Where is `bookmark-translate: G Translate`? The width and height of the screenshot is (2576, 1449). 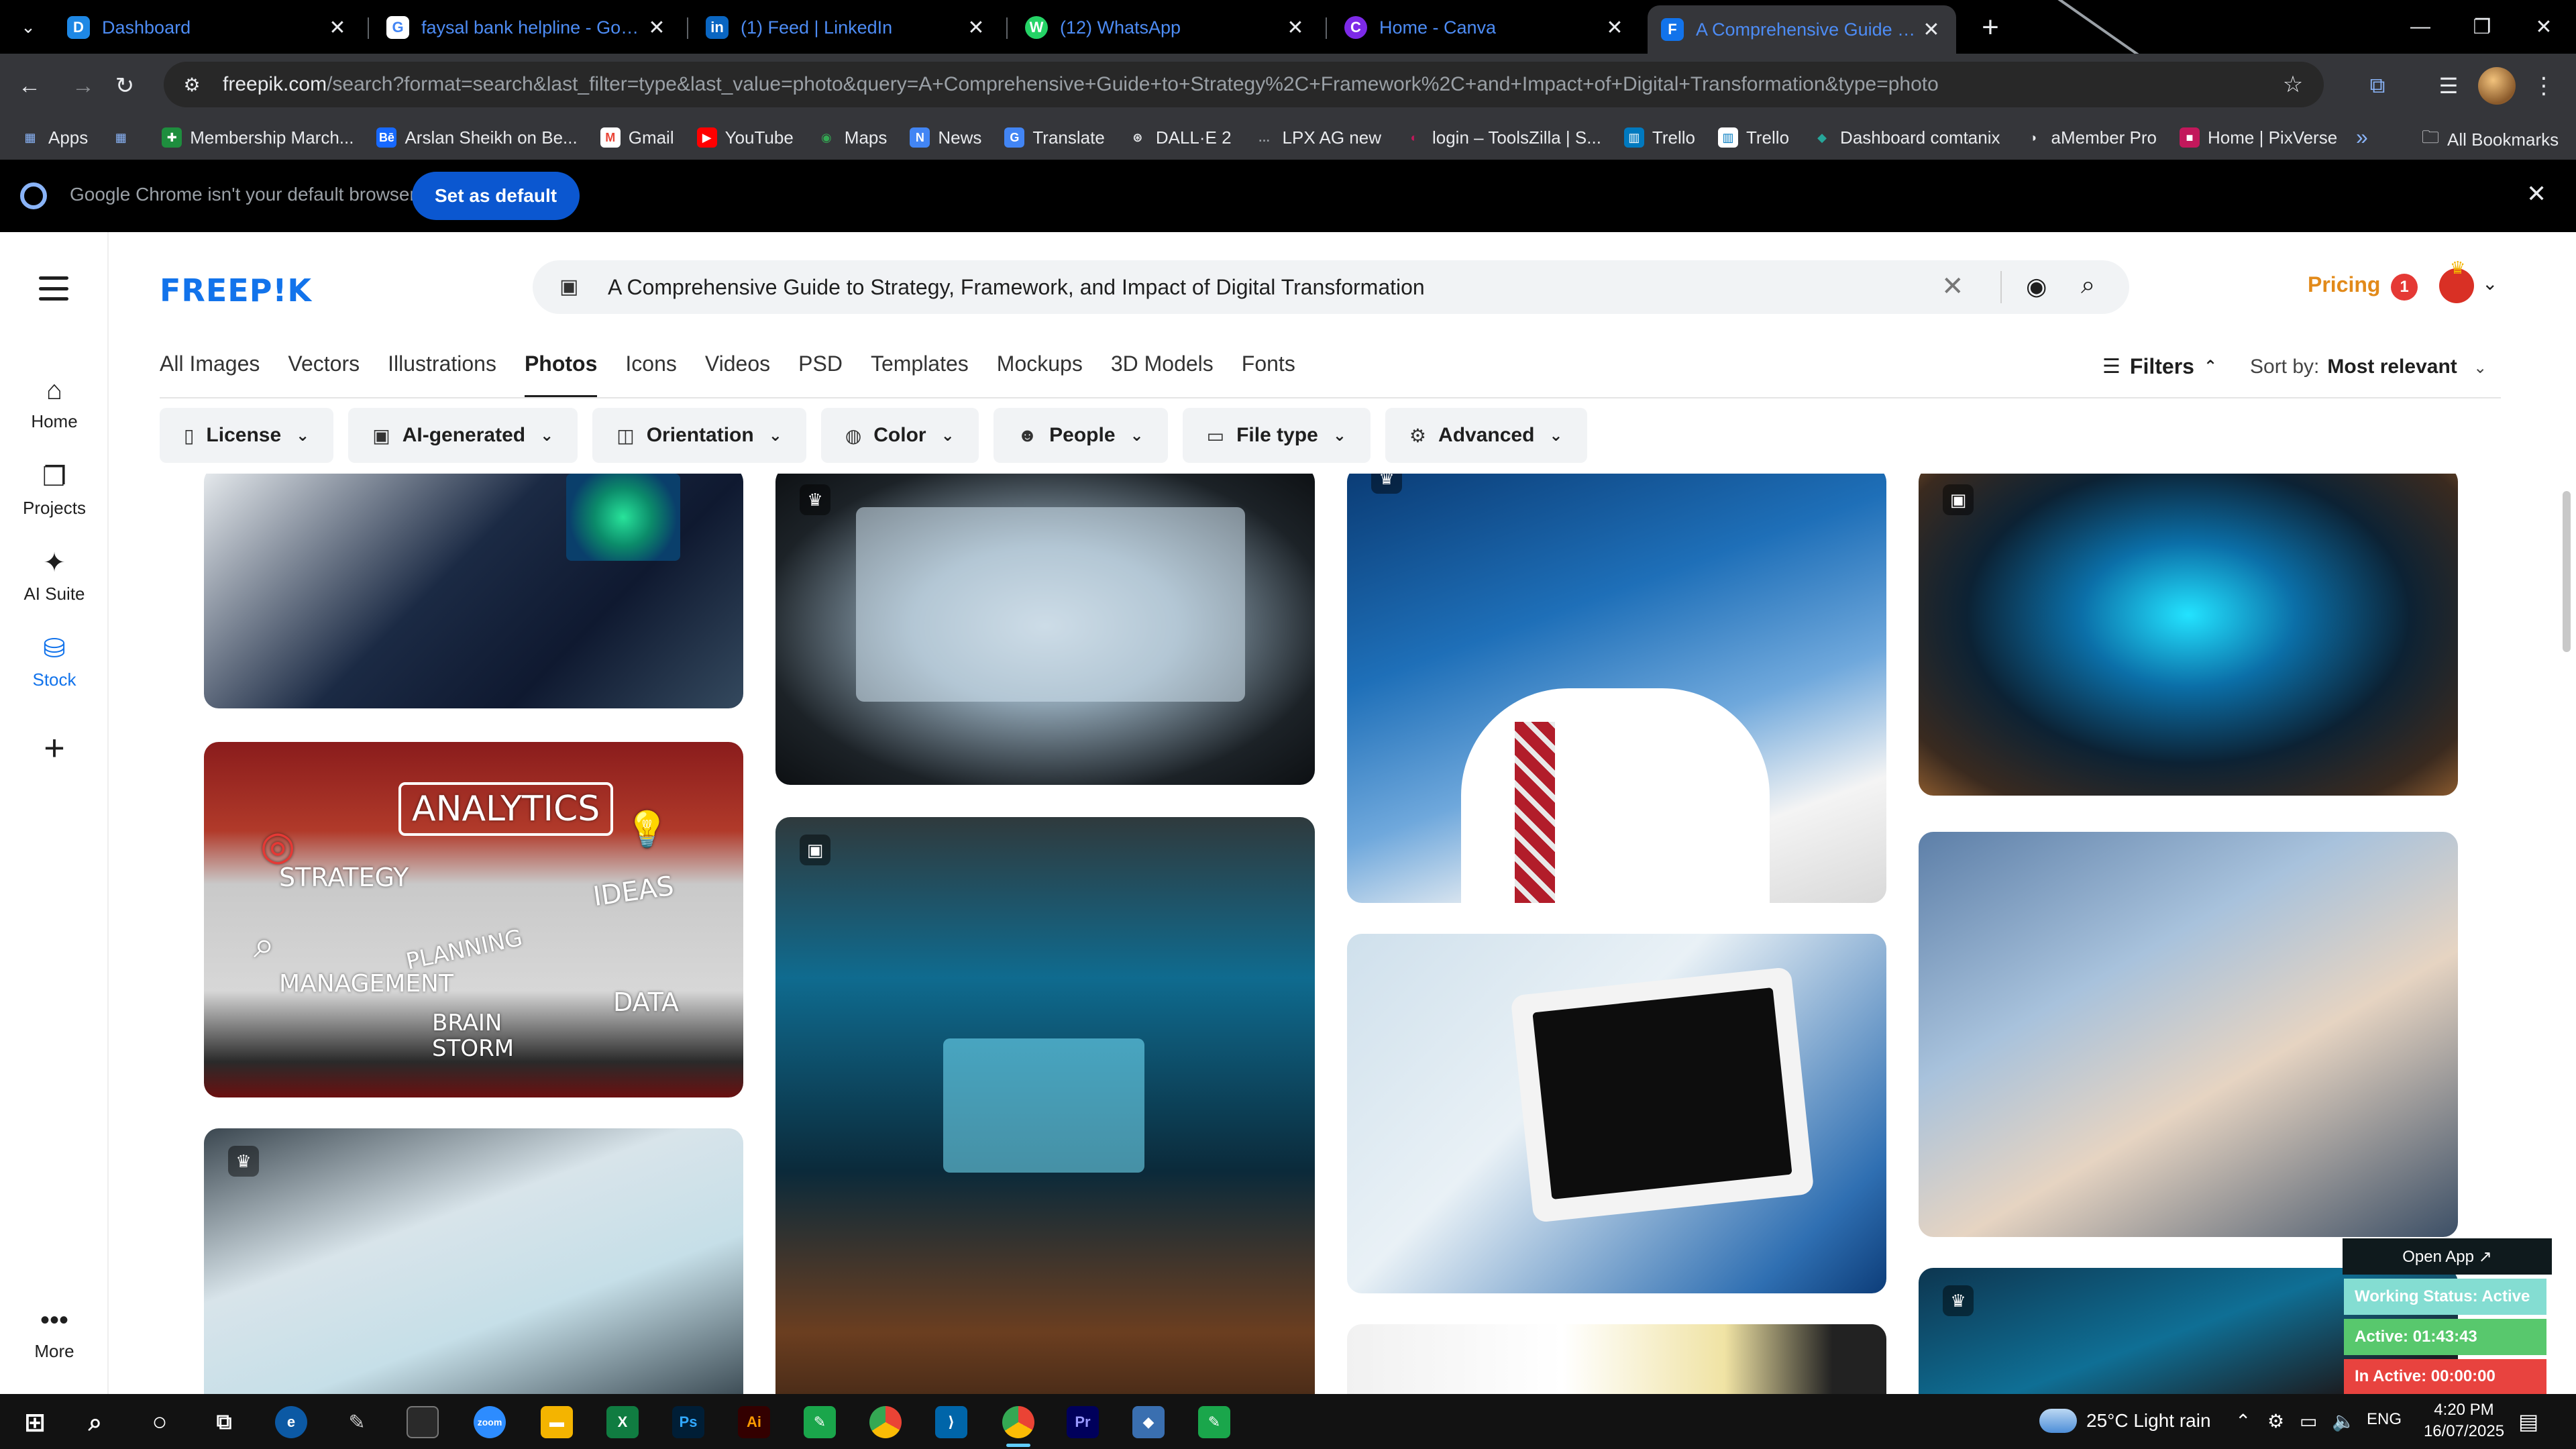 bookmark-translate: G Translate is located at coordinates (1054, 137).